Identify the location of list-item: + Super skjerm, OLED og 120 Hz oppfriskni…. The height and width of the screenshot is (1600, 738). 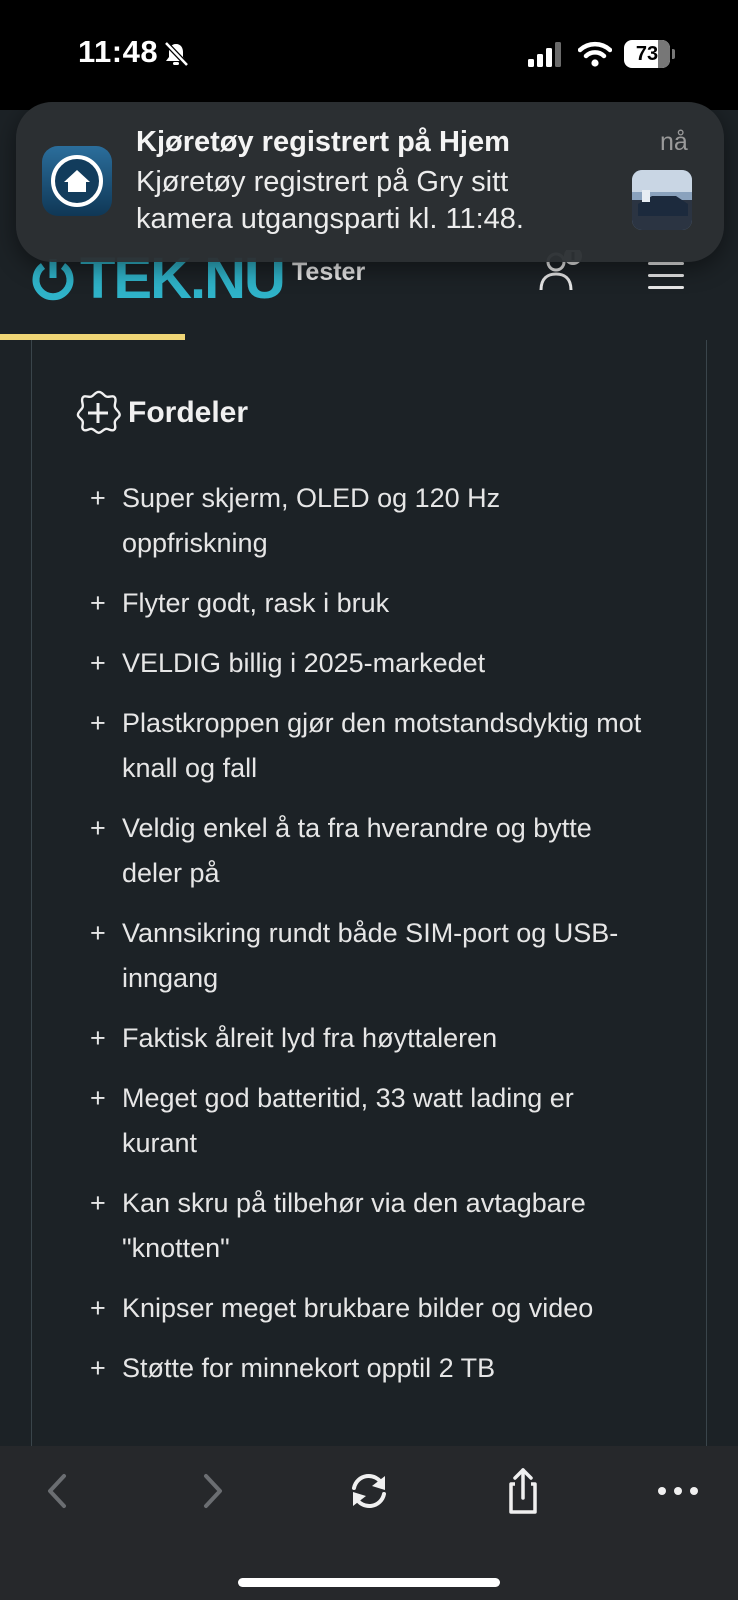
(370, 521).